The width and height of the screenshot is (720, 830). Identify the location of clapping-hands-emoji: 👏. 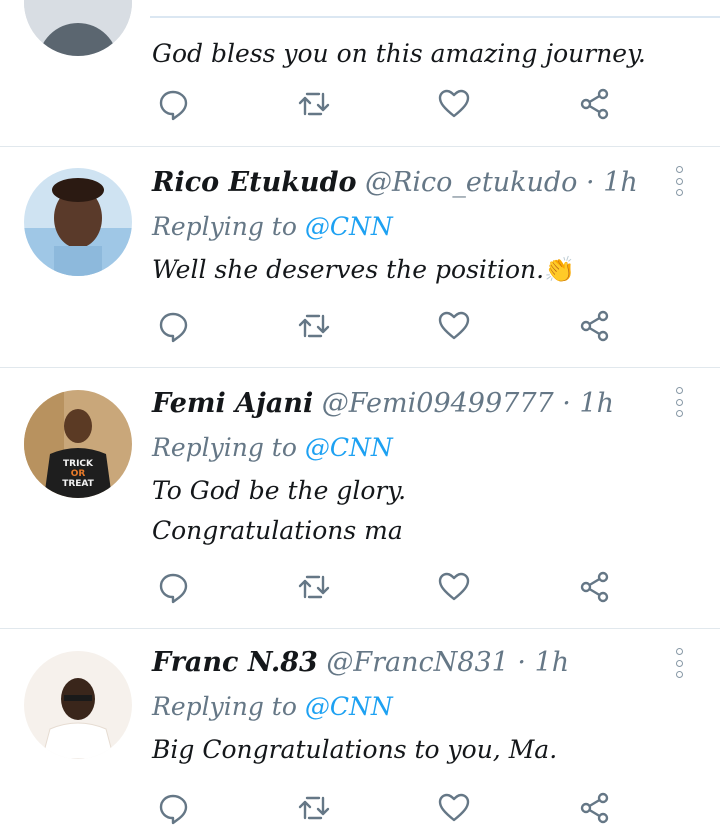
(560, 269).